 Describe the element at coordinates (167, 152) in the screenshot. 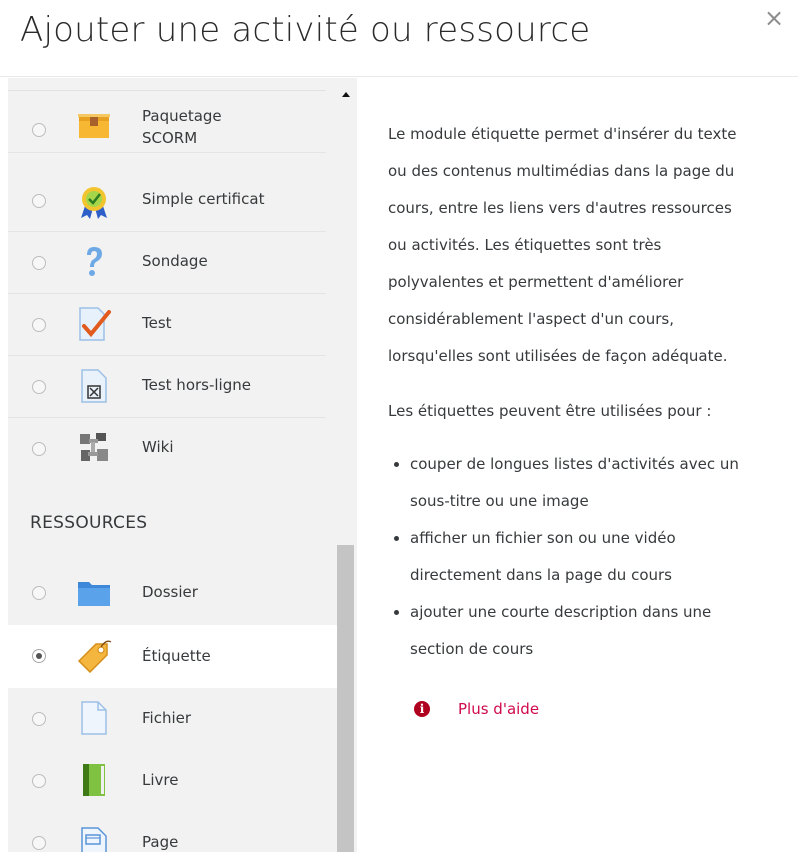

I see `row-divider` at that location.